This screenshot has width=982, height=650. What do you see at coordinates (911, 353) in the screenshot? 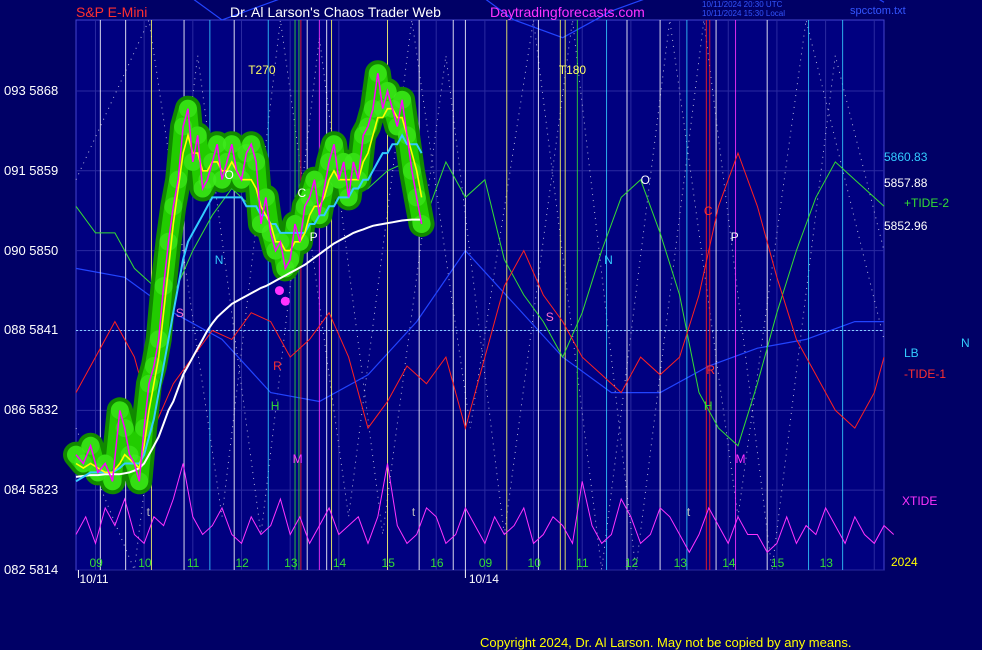
I see `right-label: LB` at bounding box center [911, 353].